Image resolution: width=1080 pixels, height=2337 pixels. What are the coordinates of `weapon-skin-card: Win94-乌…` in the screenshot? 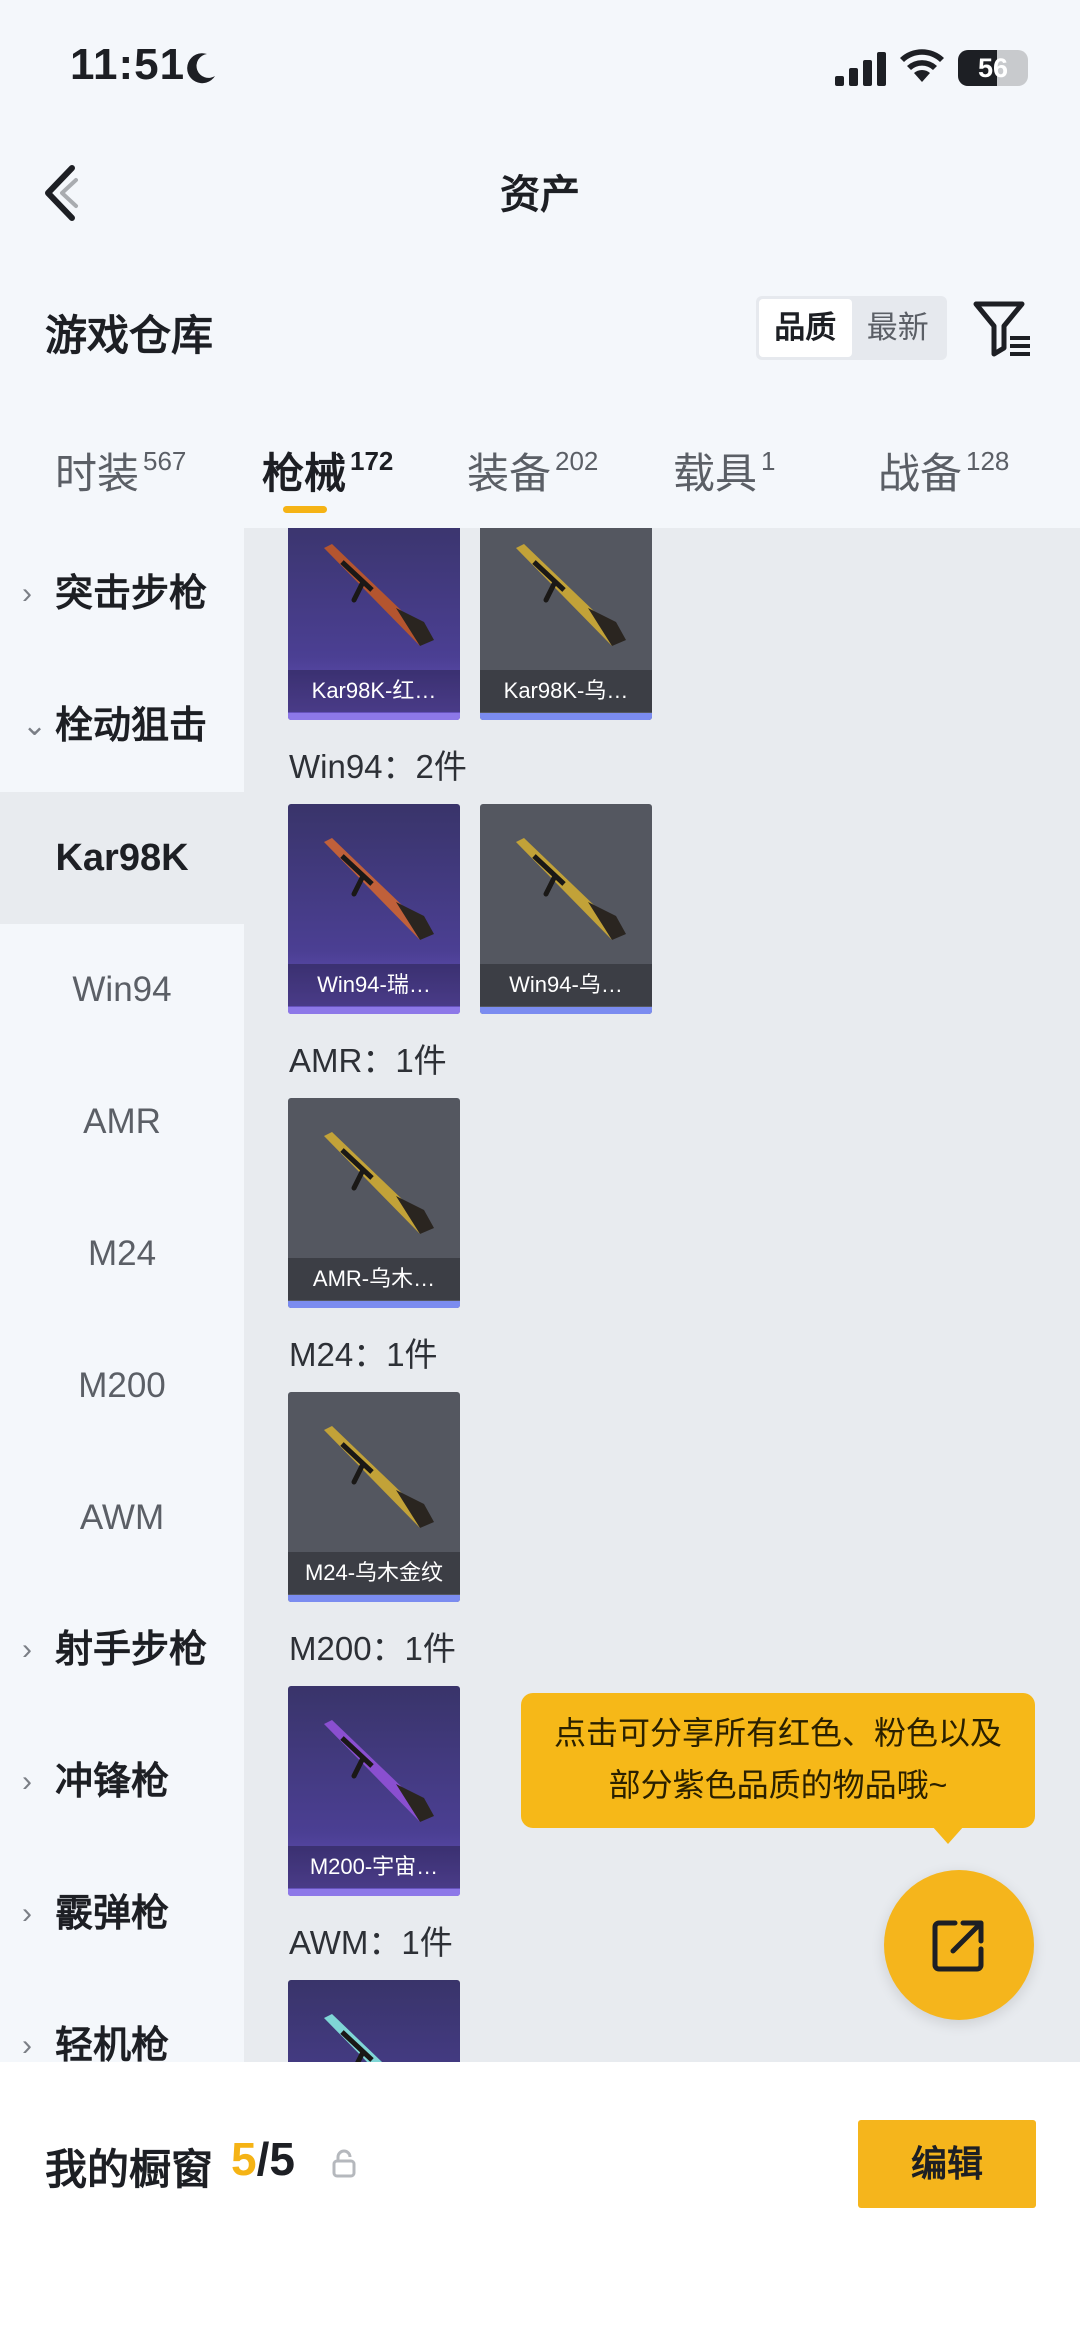 It's located at (566, 909).